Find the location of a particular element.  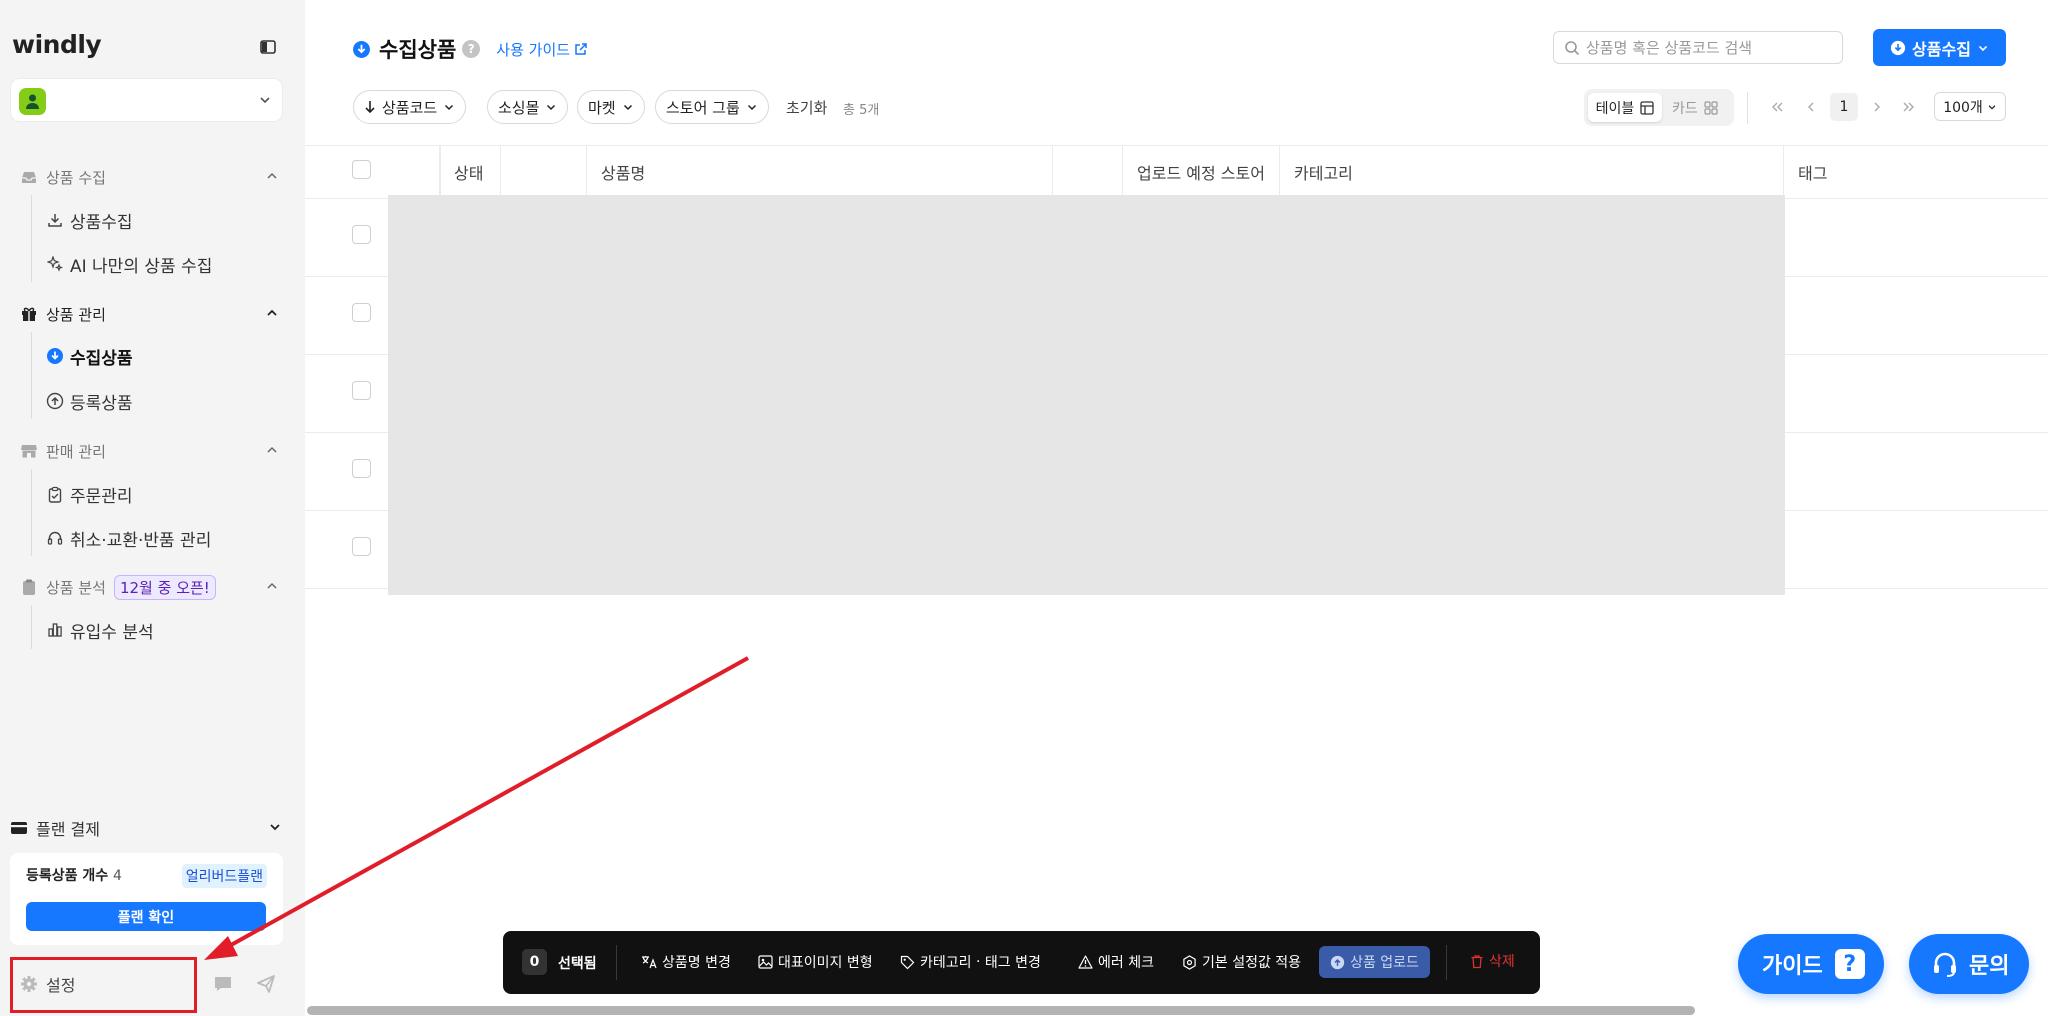

usage-guide-link: 사용 가이드 is located at coordinates (542, 49).